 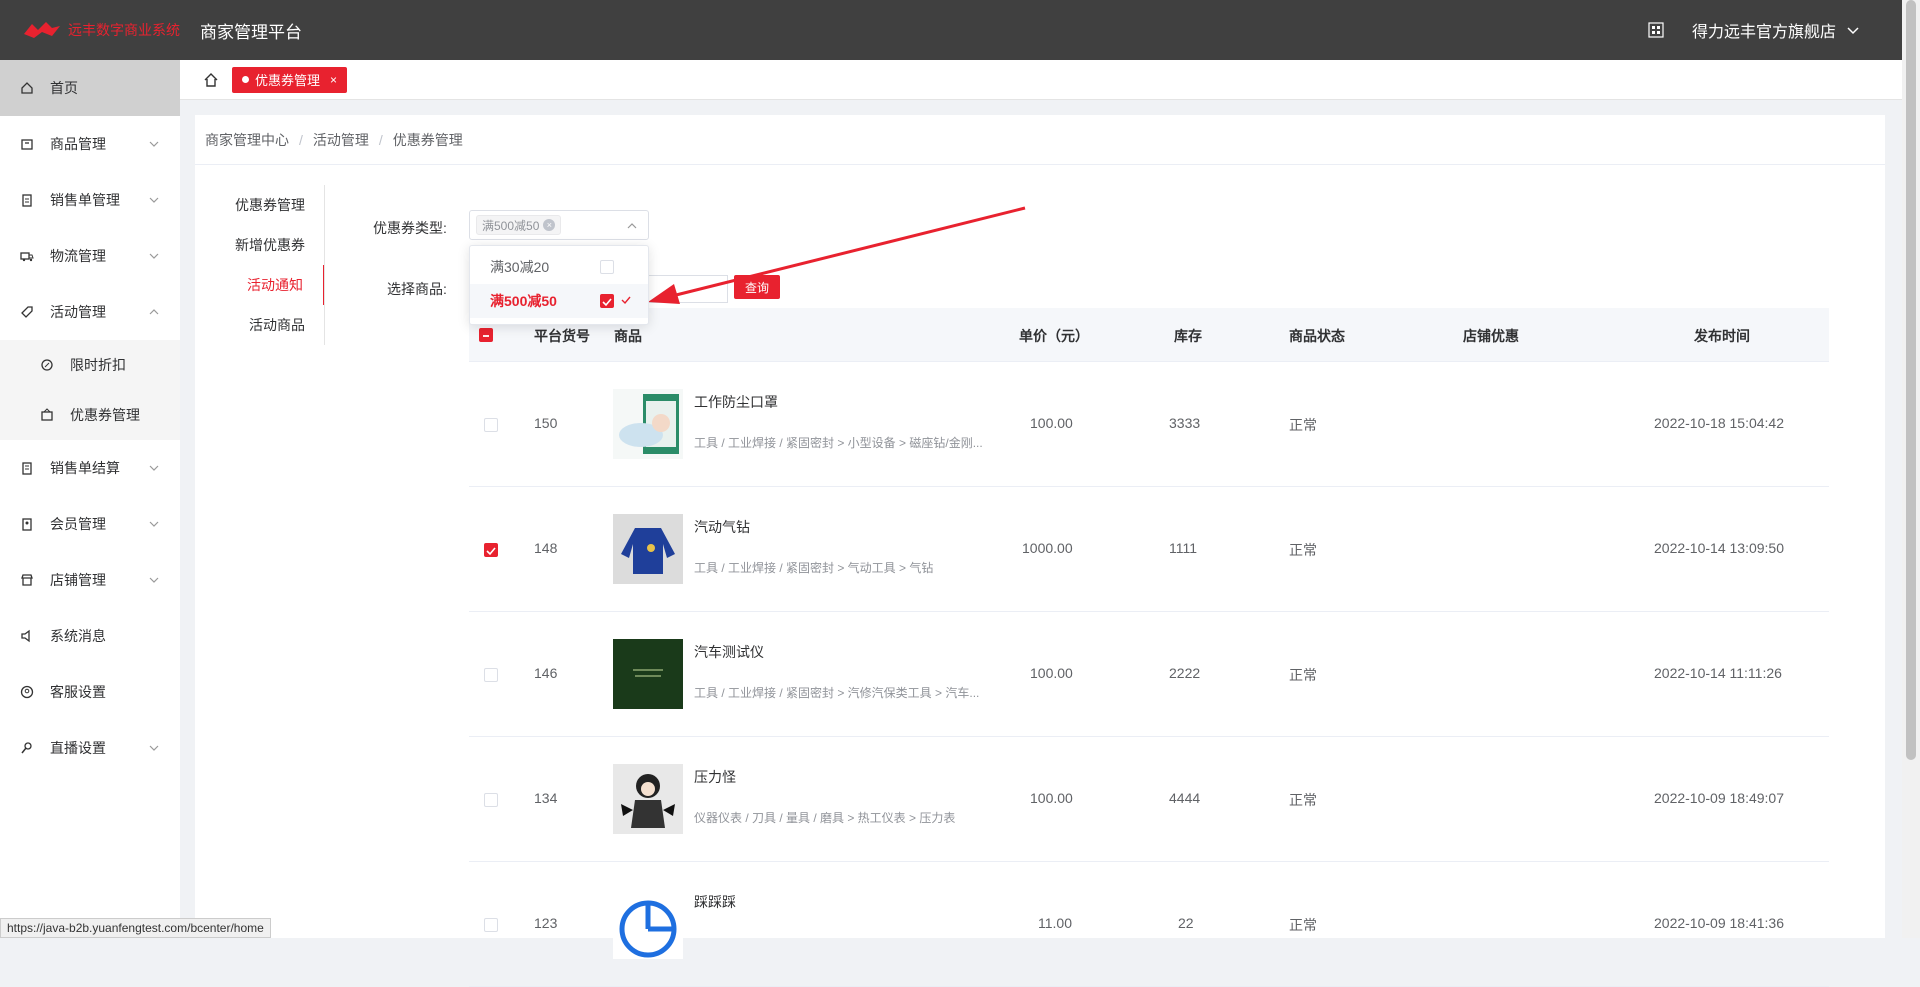 I want to click on row-sku: 148, so click(x=545, y=548).